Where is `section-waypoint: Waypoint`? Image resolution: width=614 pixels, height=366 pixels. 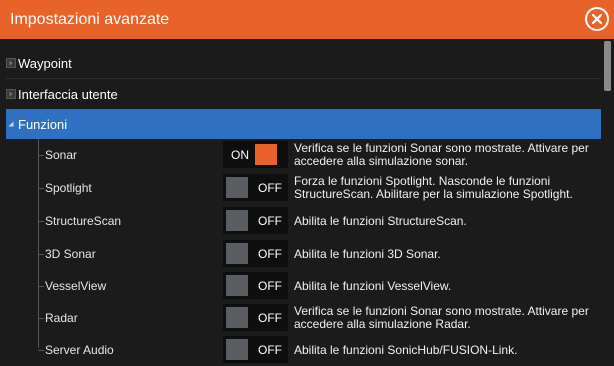 section-waypoint: Waypoint is located at coordinates (303, 63).